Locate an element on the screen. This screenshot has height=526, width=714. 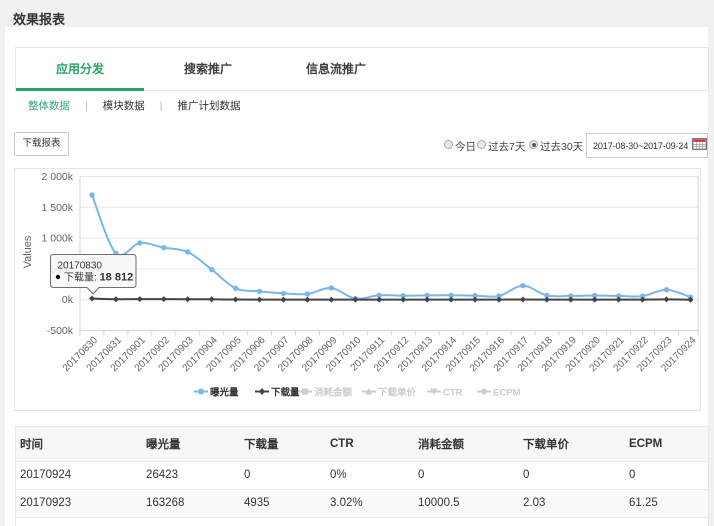
svg-text: 下载量 is located at coordinates (285, 393).